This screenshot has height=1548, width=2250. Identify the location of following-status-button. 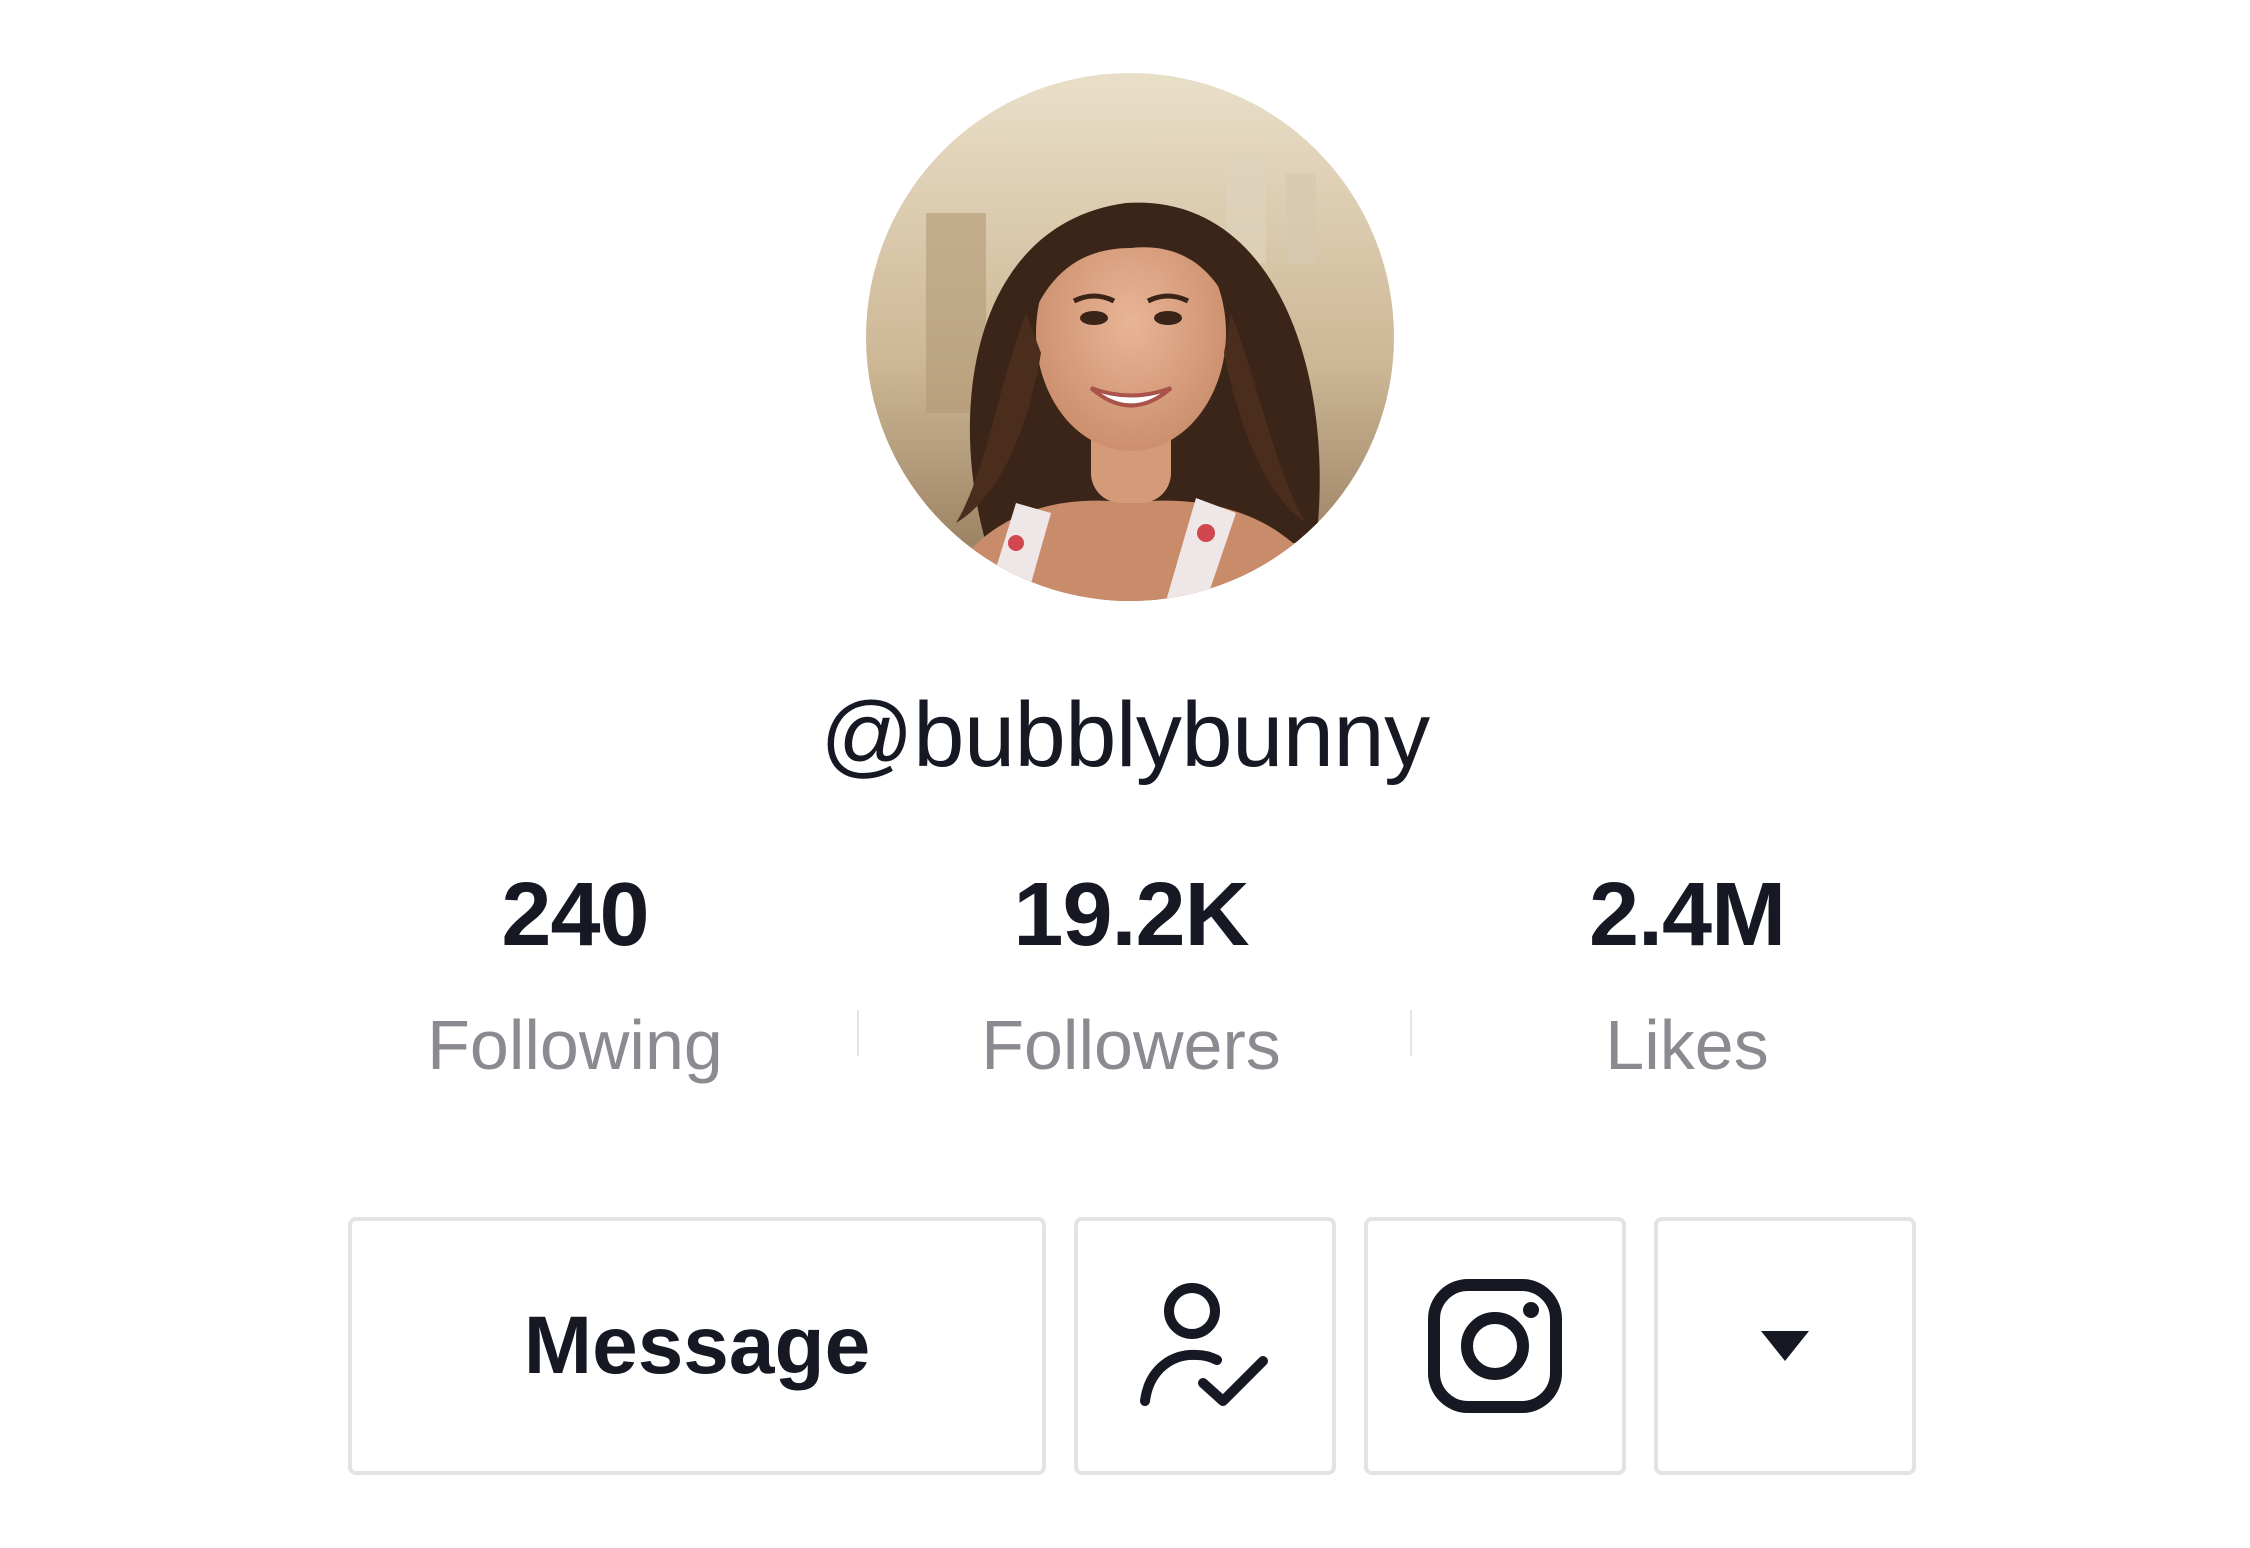
(1205, 1346).